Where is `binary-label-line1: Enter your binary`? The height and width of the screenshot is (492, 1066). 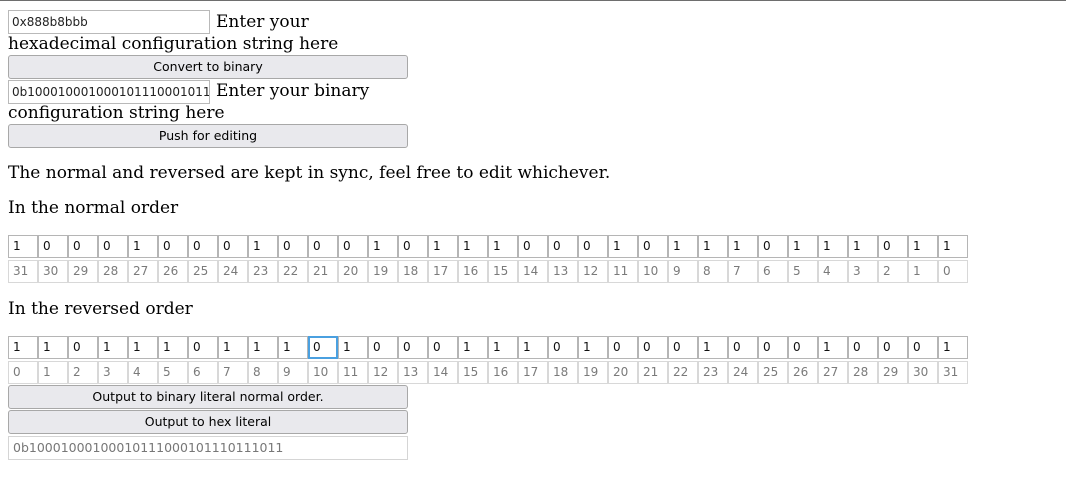 binary-label-line1: Enter your binary is located at coordinates (293, 91).